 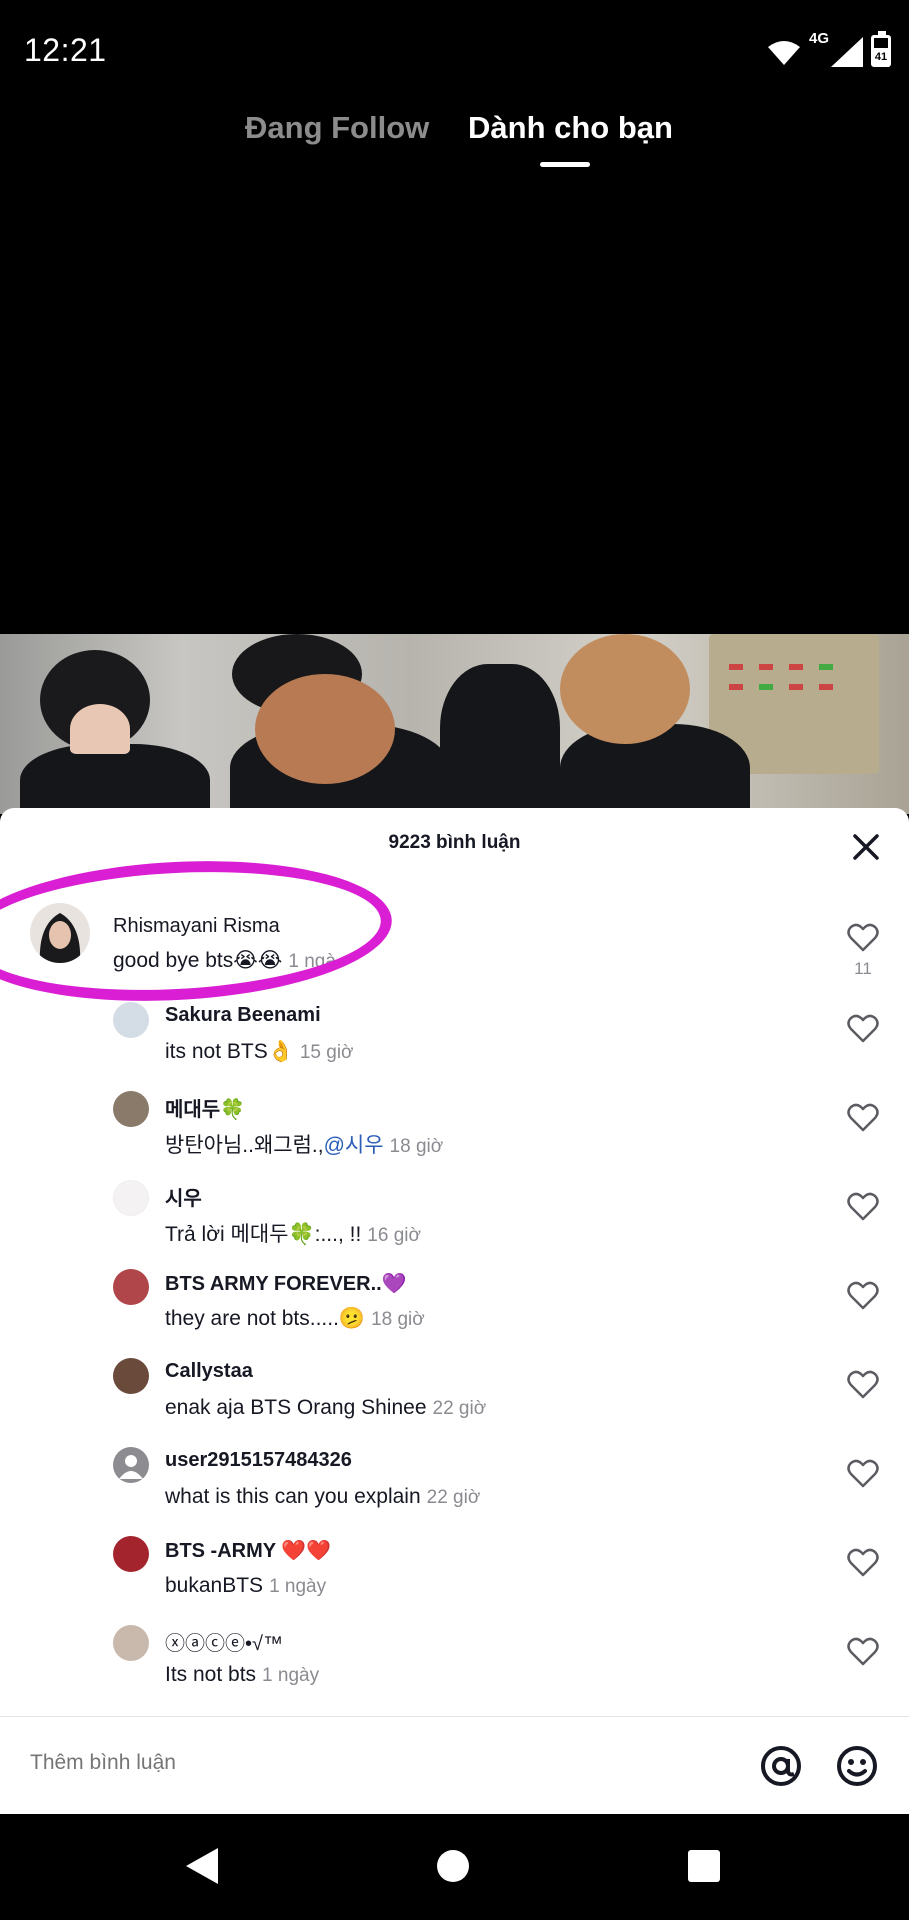 I want to click on comment-username: Callystaa, so click(x=209, y=1371).